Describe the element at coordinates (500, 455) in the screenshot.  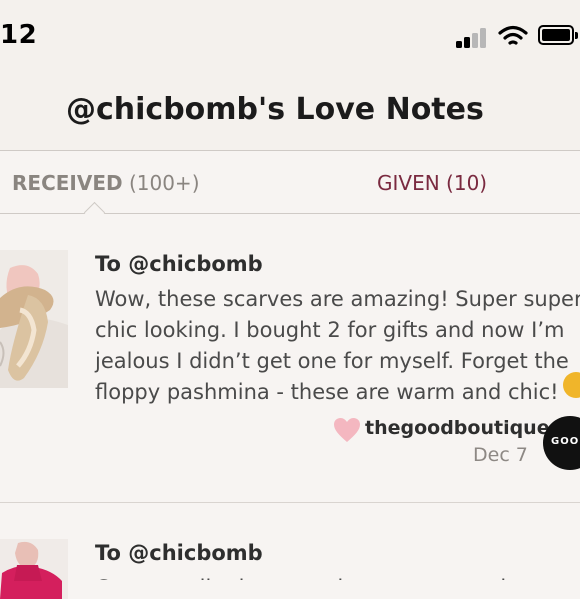
I see `note-date: Dec 7` at that location.